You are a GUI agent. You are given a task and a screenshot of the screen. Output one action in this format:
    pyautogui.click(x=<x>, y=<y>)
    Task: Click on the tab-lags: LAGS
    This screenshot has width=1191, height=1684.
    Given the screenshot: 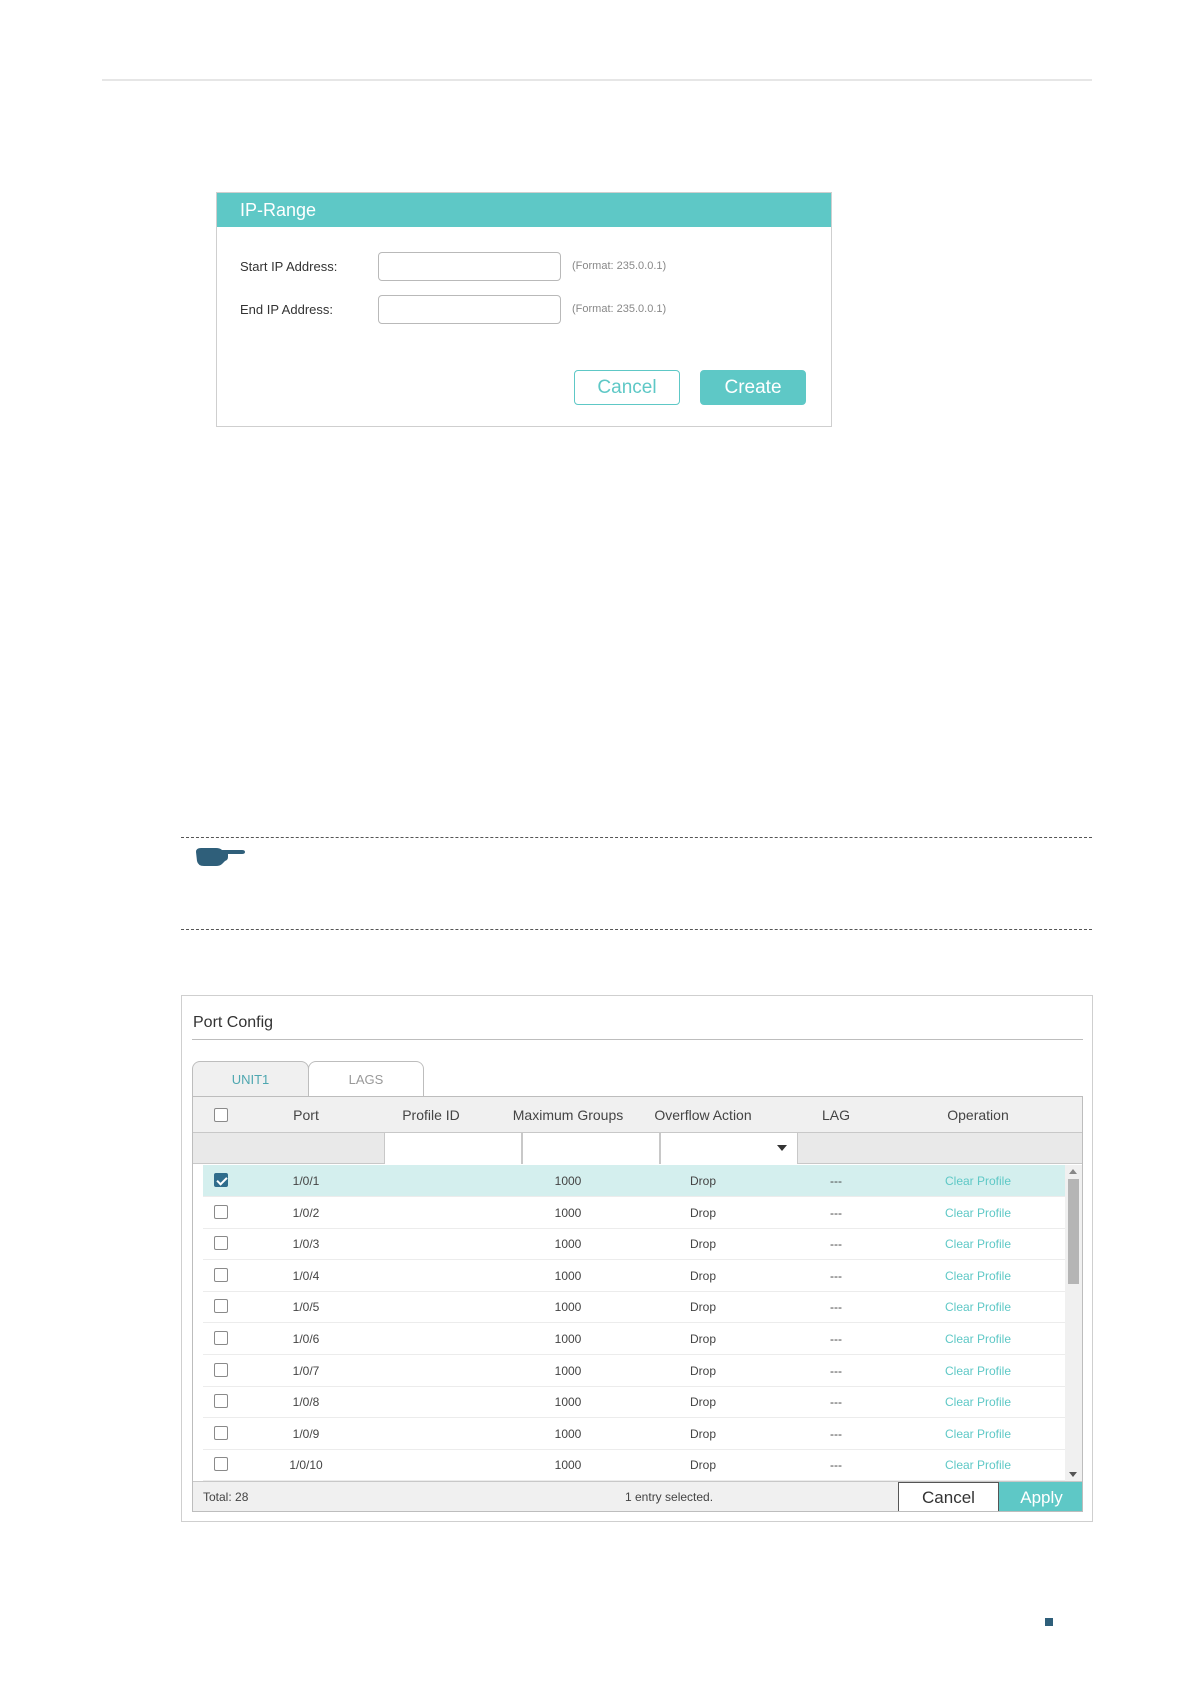 What is the action you would take?
    pyautogui.click(x=366, y=1078)
    